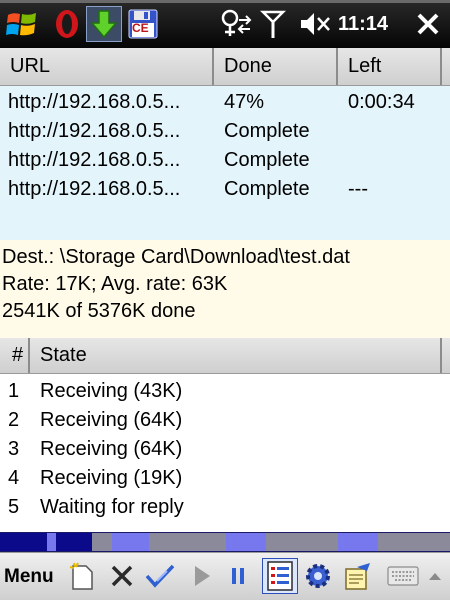 The width and height of the screenshot is (450, 600). What do you see at coordinates (225, 1) in the screenshot?
I see `taskbar-accent-line` at bounding box center [225, 1].